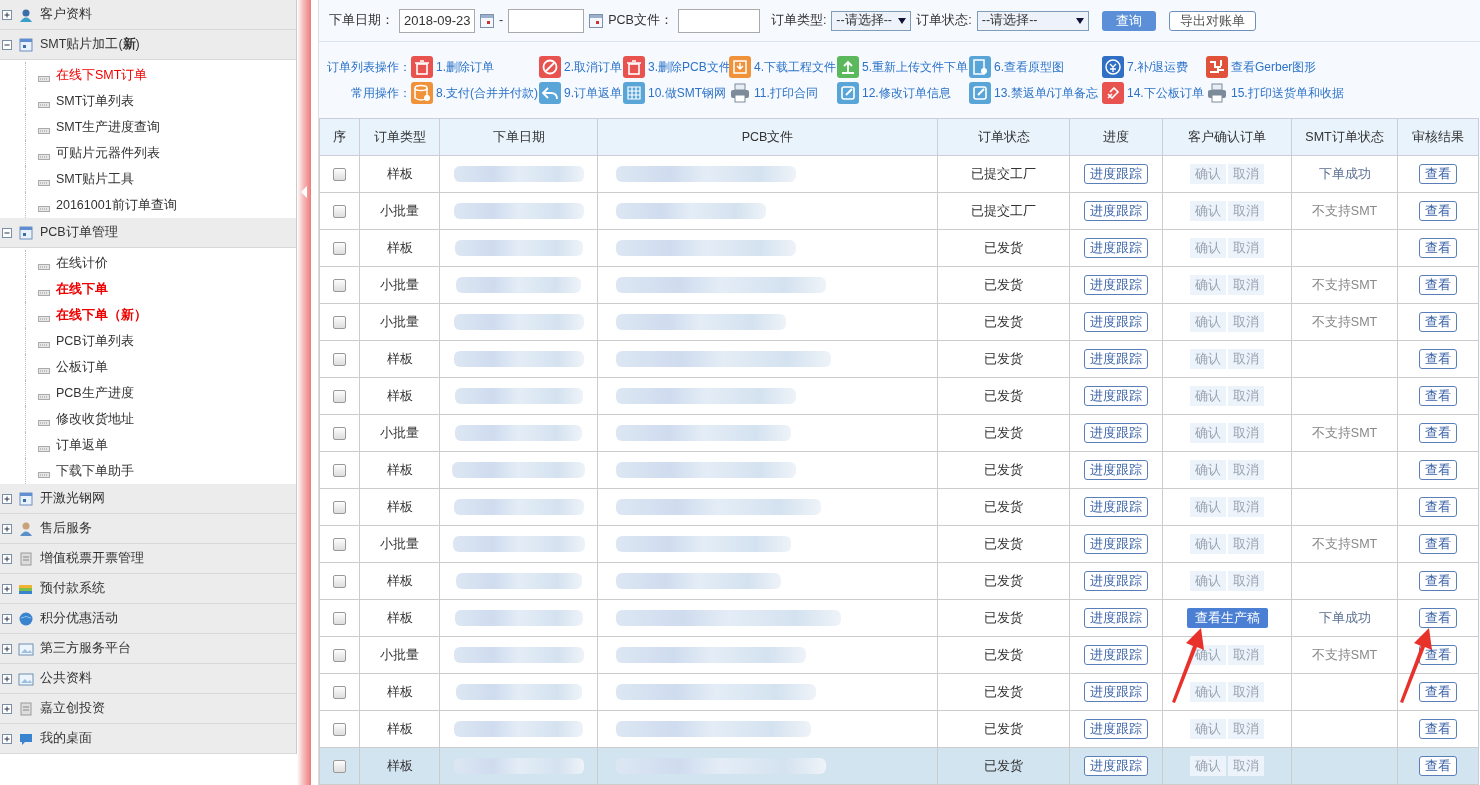  Describe the element at coordinates (487, 93) in the screenshot. I see `action-link: 8.支付(合并并付款)` at that location.